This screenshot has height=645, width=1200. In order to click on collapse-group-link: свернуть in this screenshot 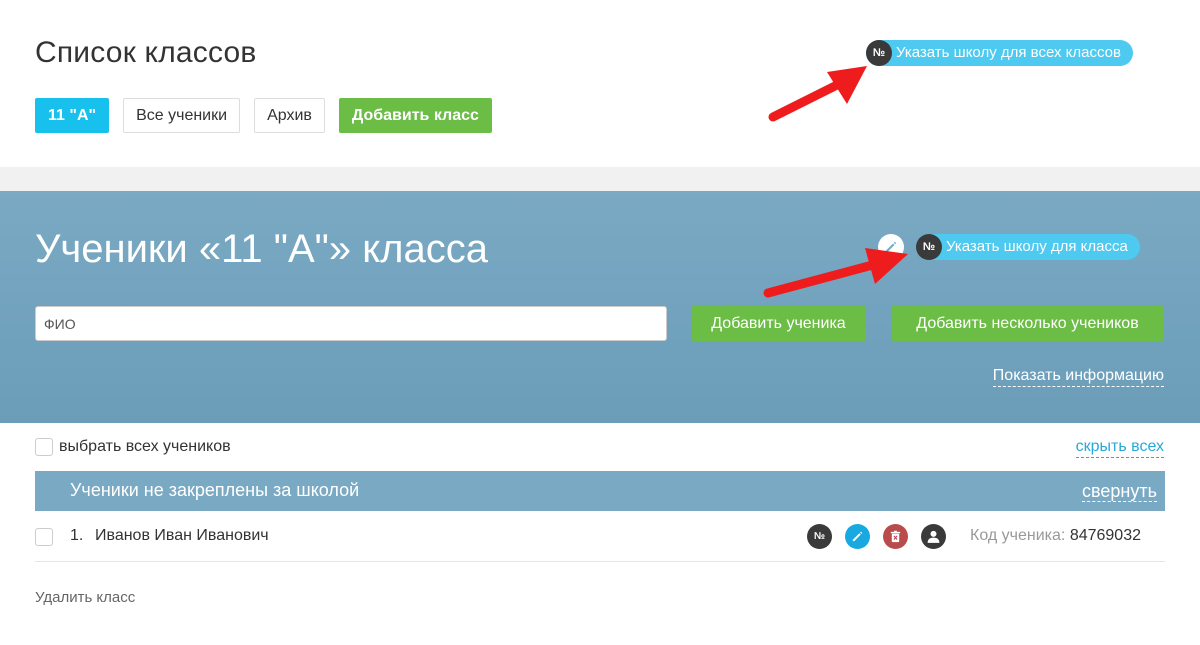, I will do `click(1119, 491)`.